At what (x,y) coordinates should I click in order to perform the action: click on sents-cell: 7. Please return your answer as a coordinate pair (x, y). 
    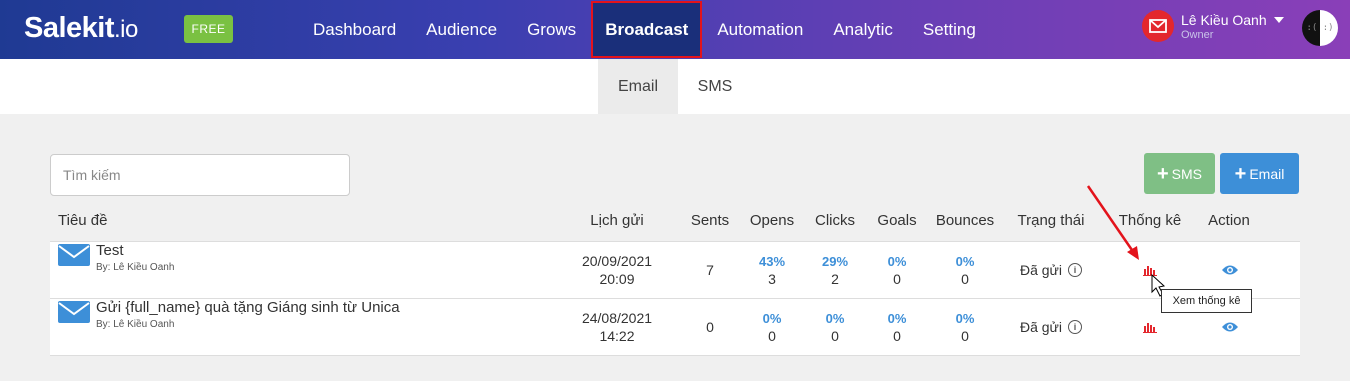
    Looking at the image, I should click on (710, 270).